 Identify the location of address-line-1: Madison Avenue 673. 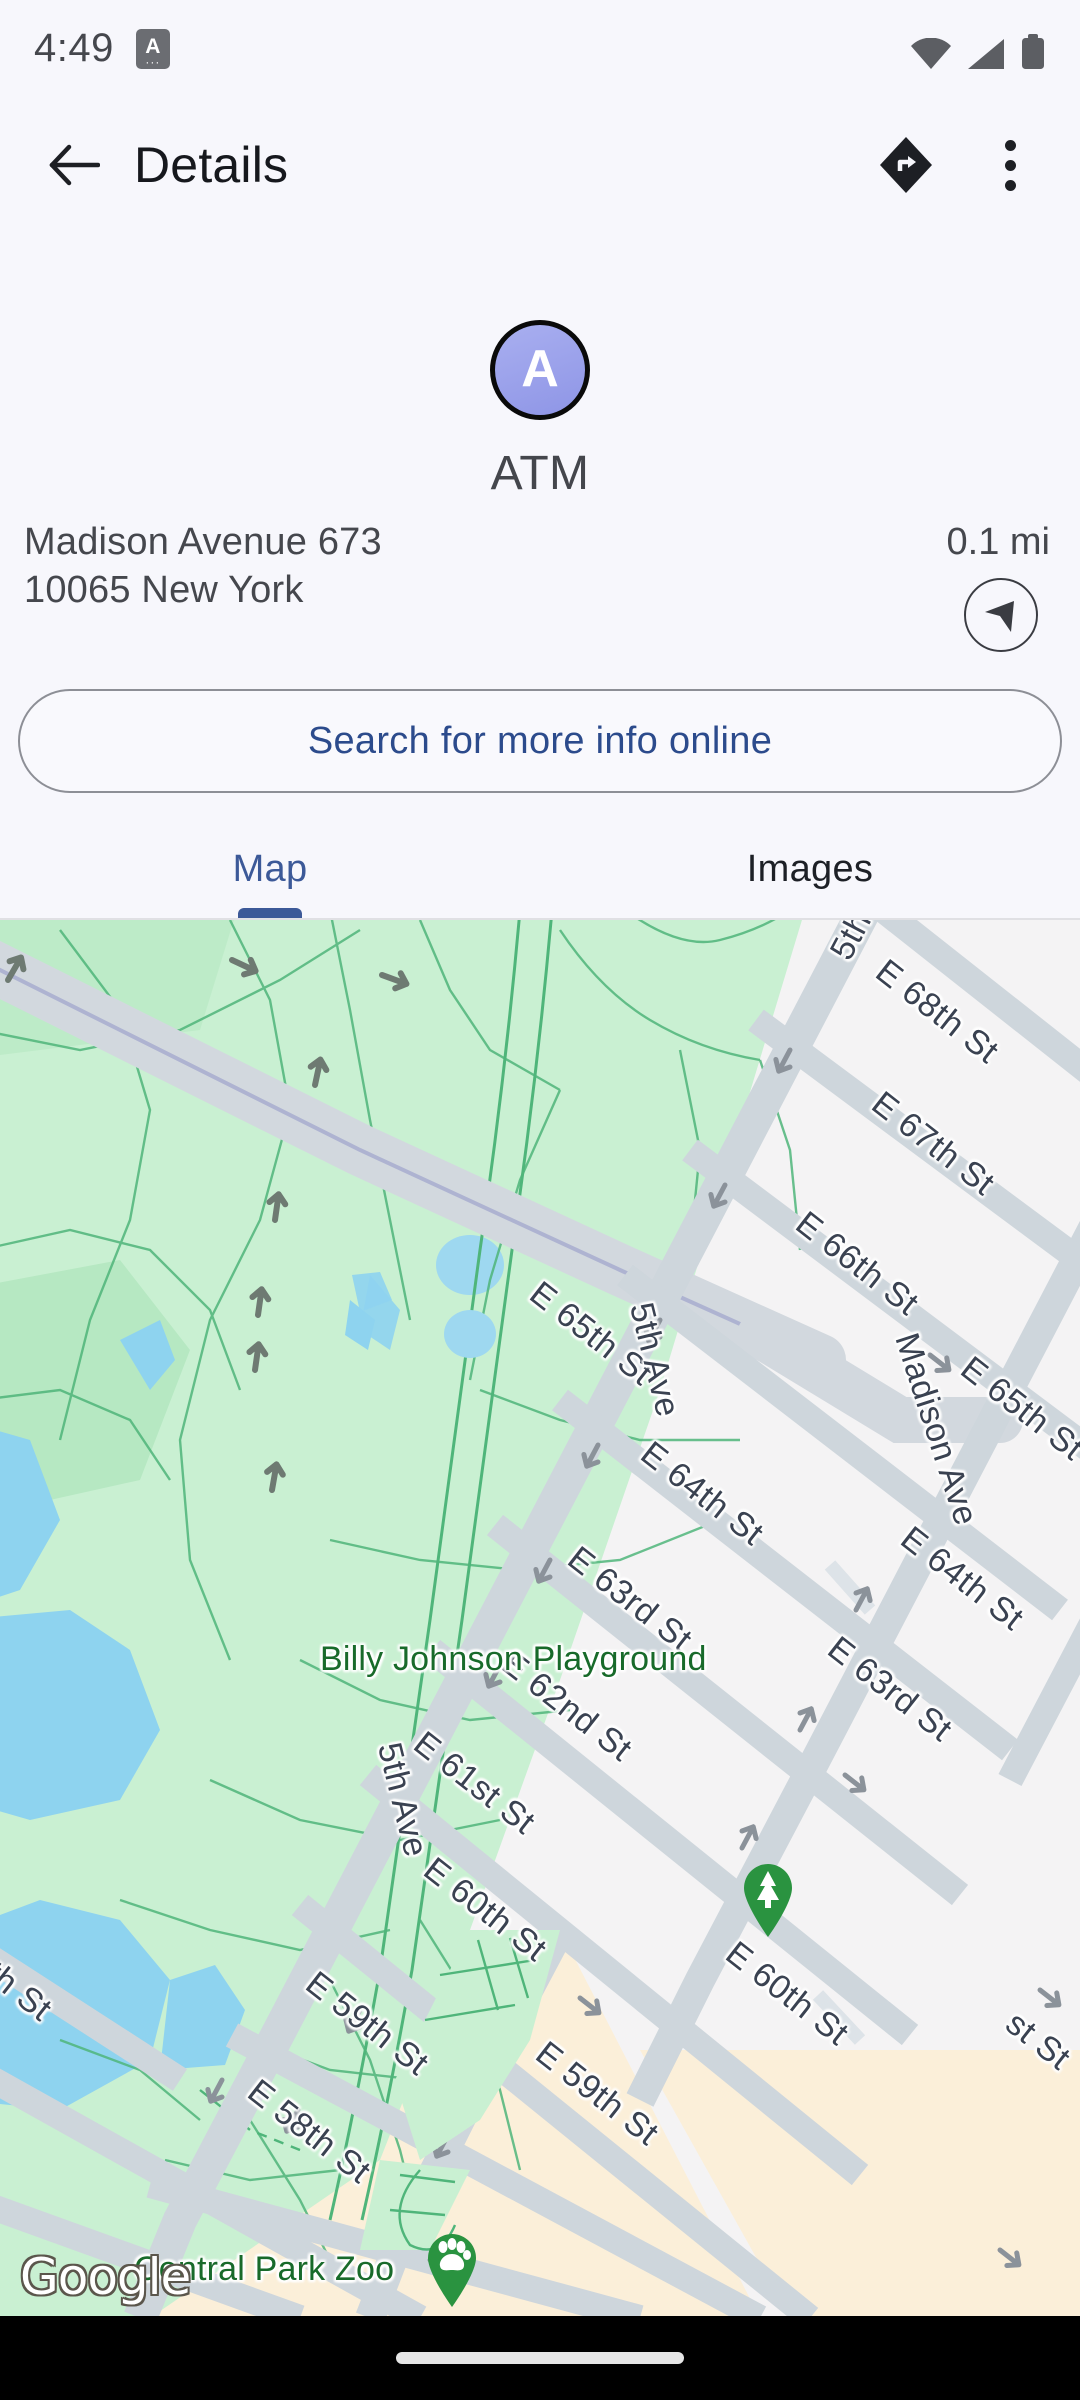
(203, 542).